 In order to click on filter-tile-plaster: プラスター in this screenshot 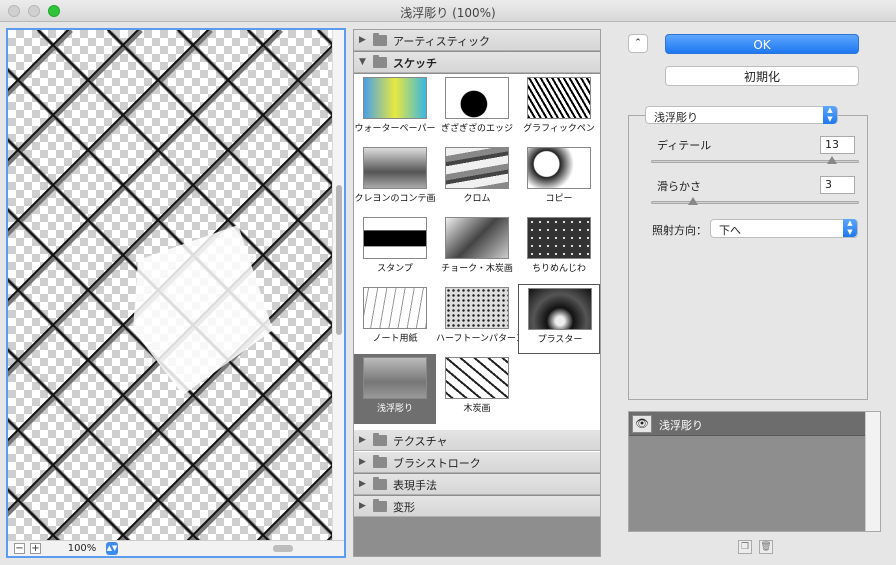, I will do `click(559, 319)`.